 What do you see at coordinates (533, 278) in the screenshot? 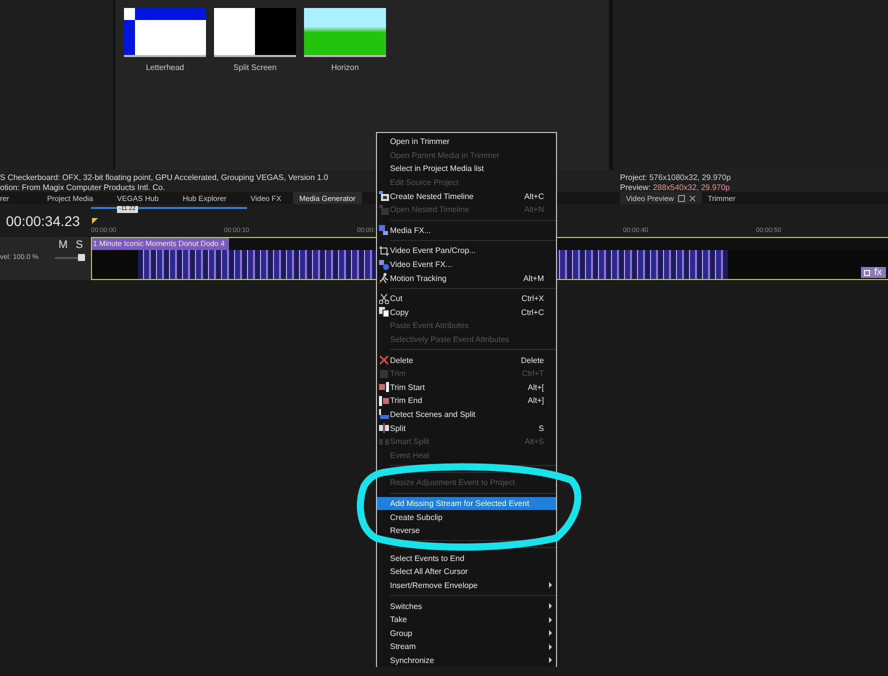
I see `shortcut-text: Alt+M` at bounding box center [533, 278].